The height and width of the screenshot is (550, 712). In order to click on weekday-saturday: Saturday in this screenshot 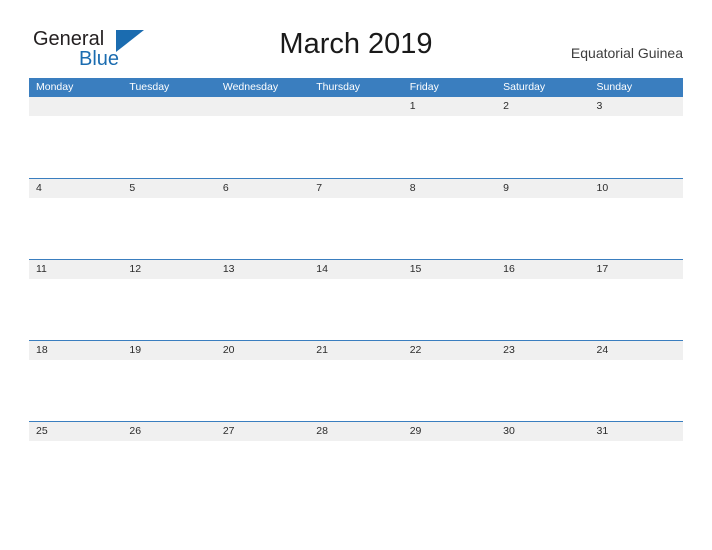, I will do `click(524, 87)`.